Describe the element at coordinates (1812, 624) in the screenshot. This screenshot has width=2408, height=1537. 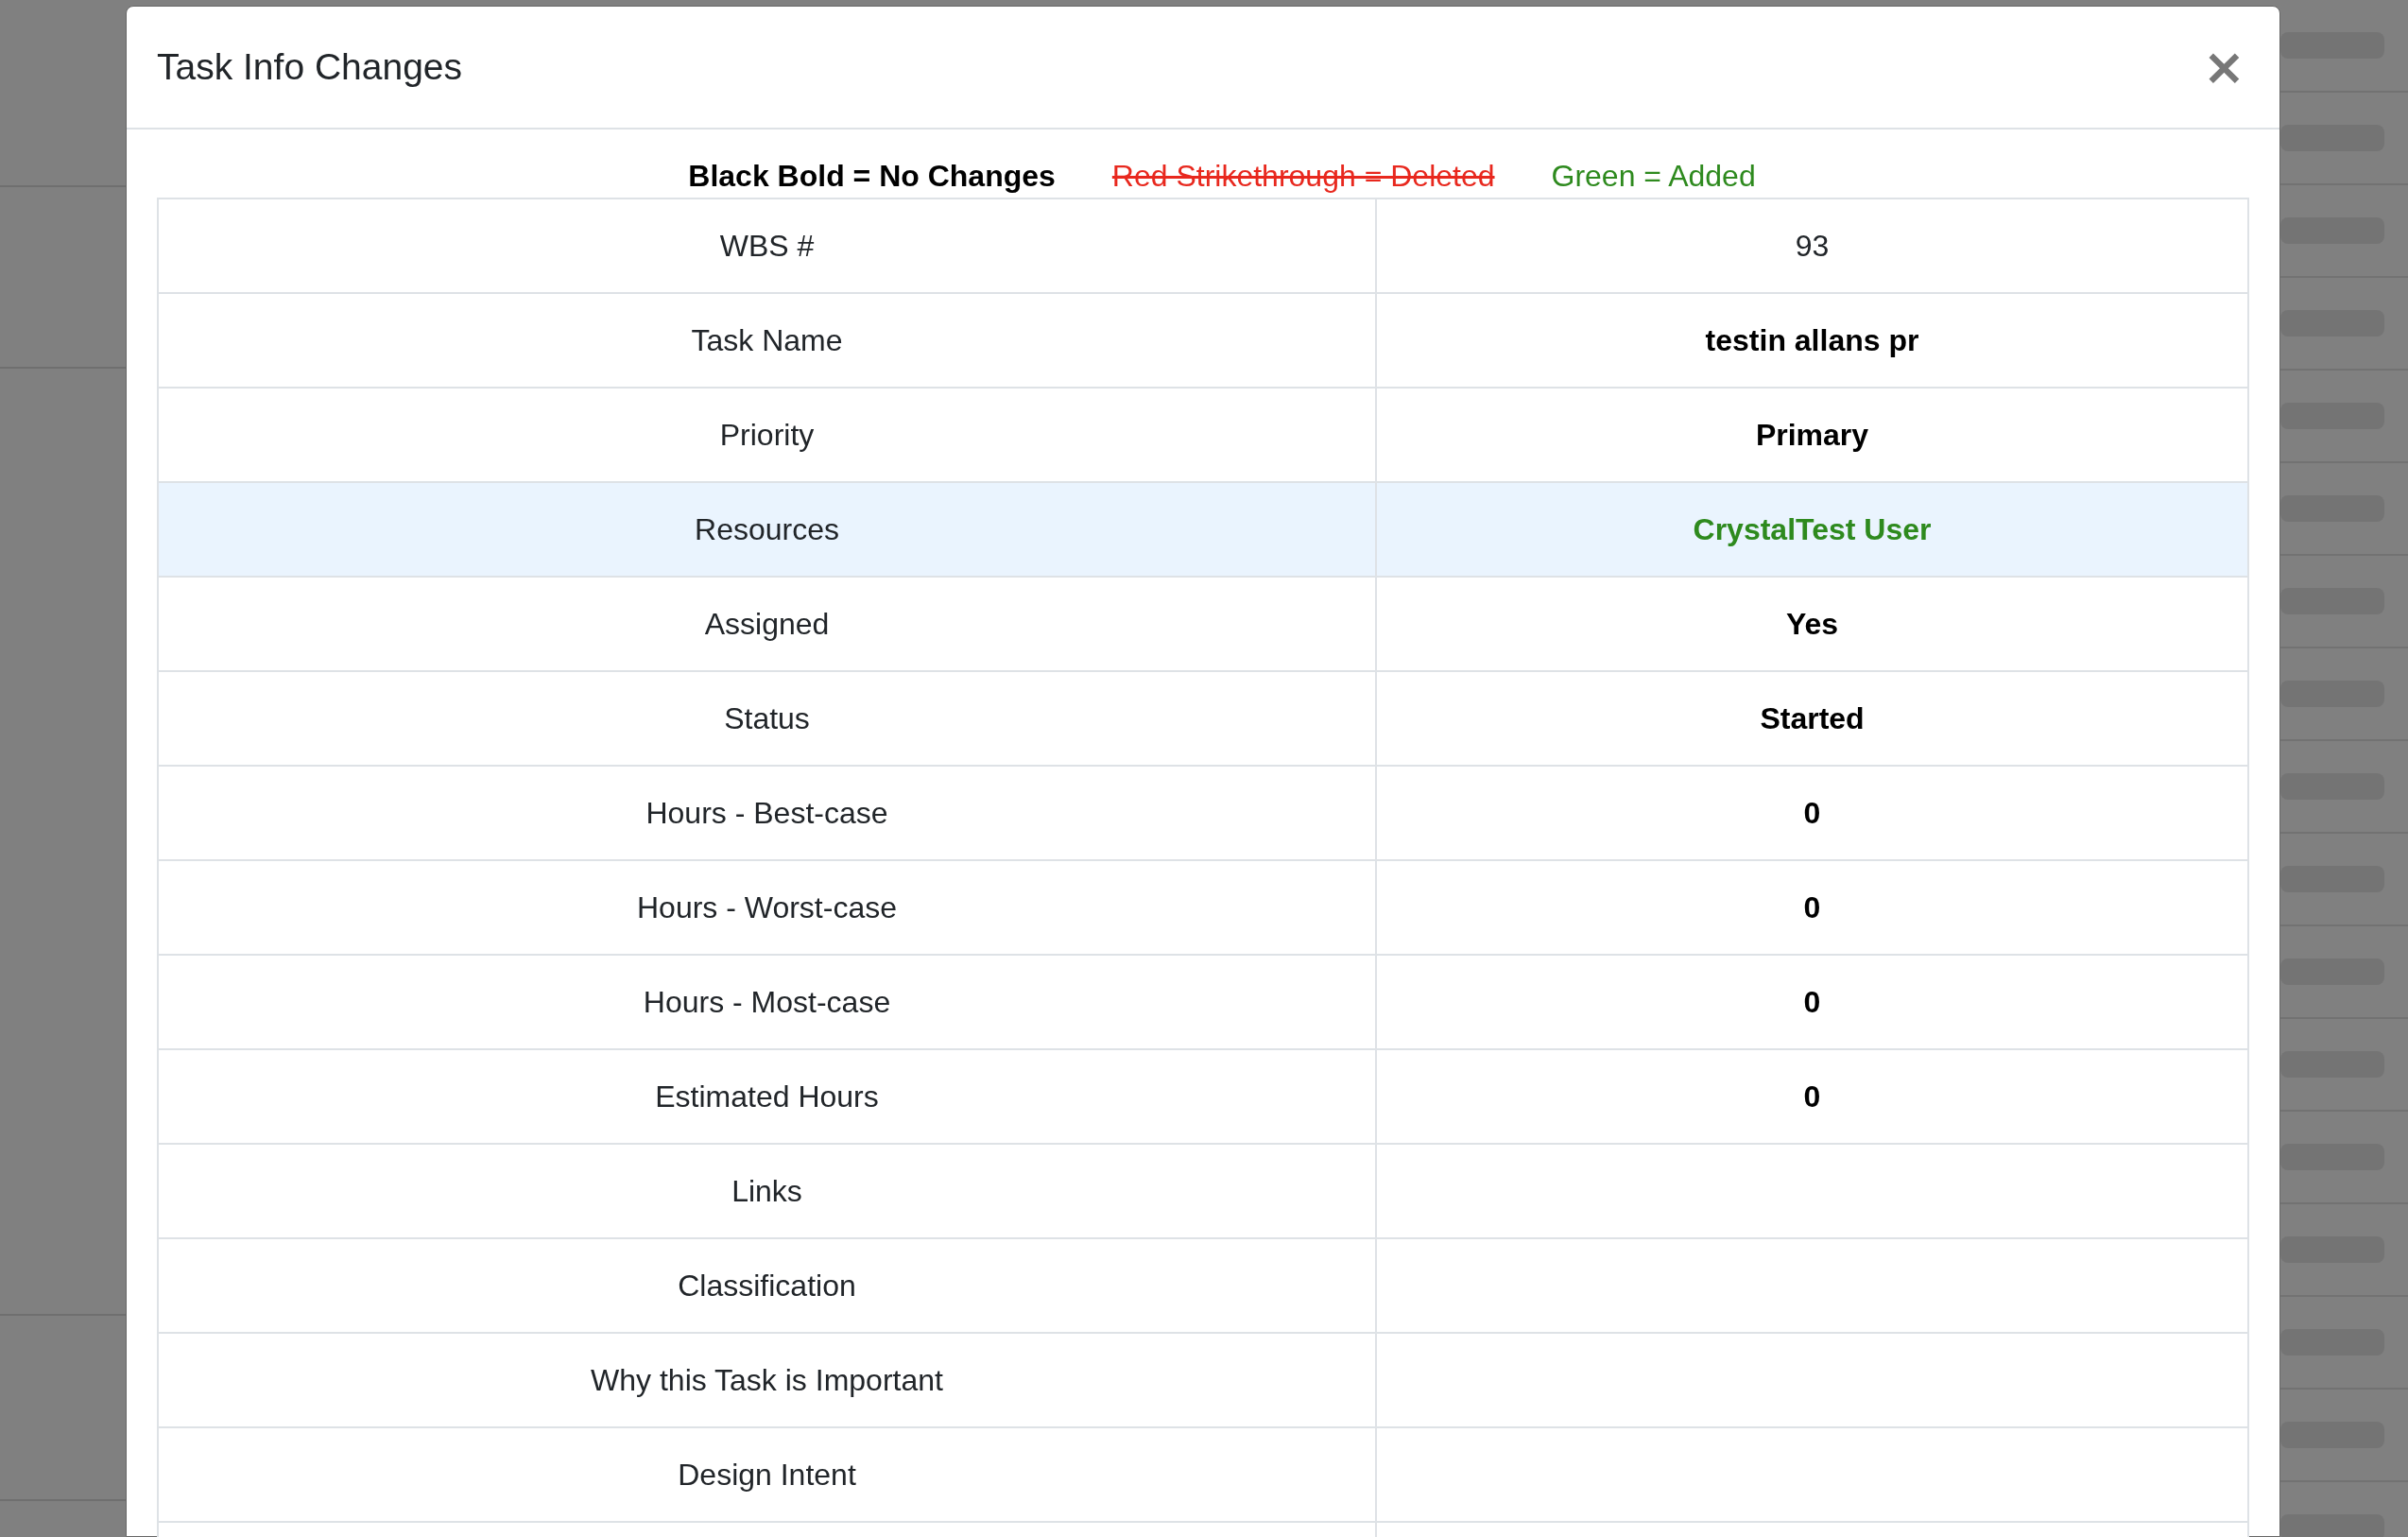
I see `field-value: Yes` at that location.